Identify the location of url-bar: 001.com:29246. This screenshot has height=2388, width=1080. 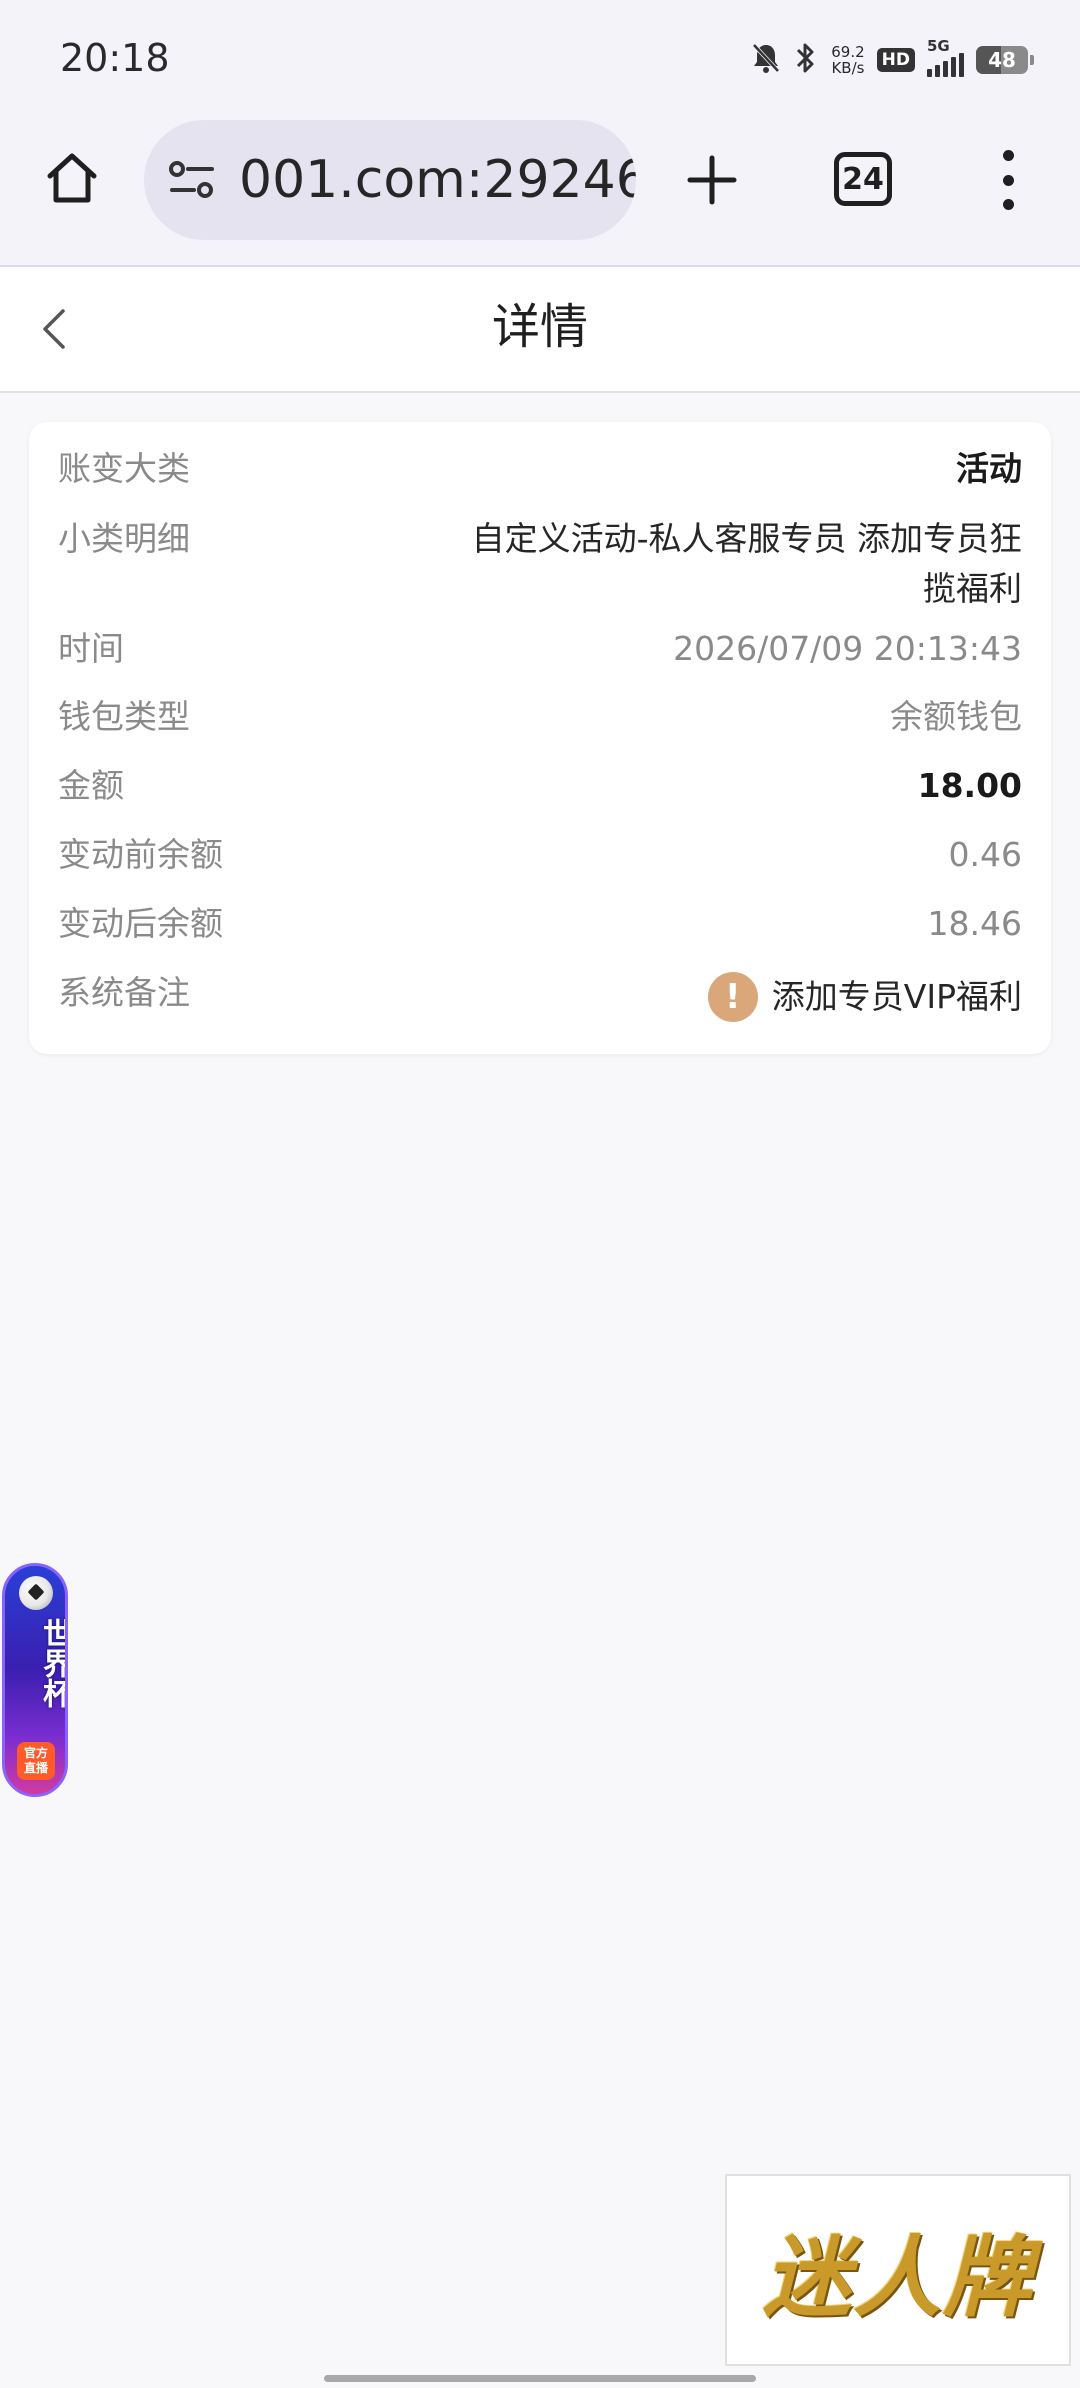
(390, 180).